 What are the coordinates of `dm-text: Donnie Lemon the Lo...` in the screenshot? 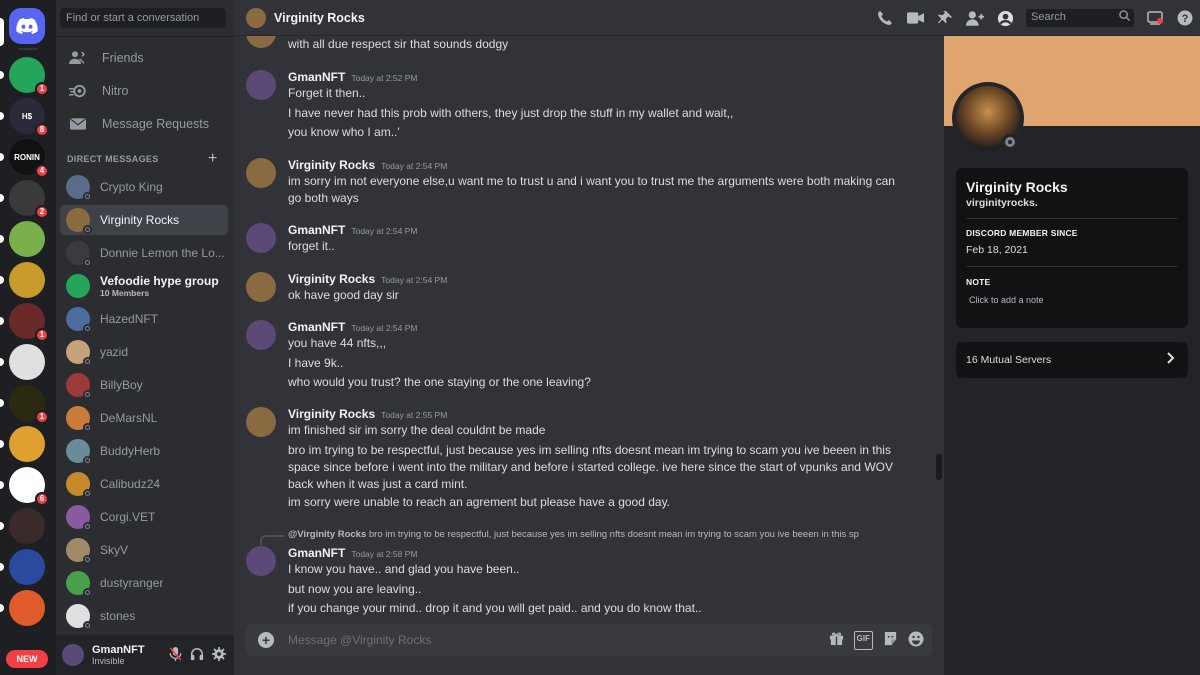 It's located at (162, 253).